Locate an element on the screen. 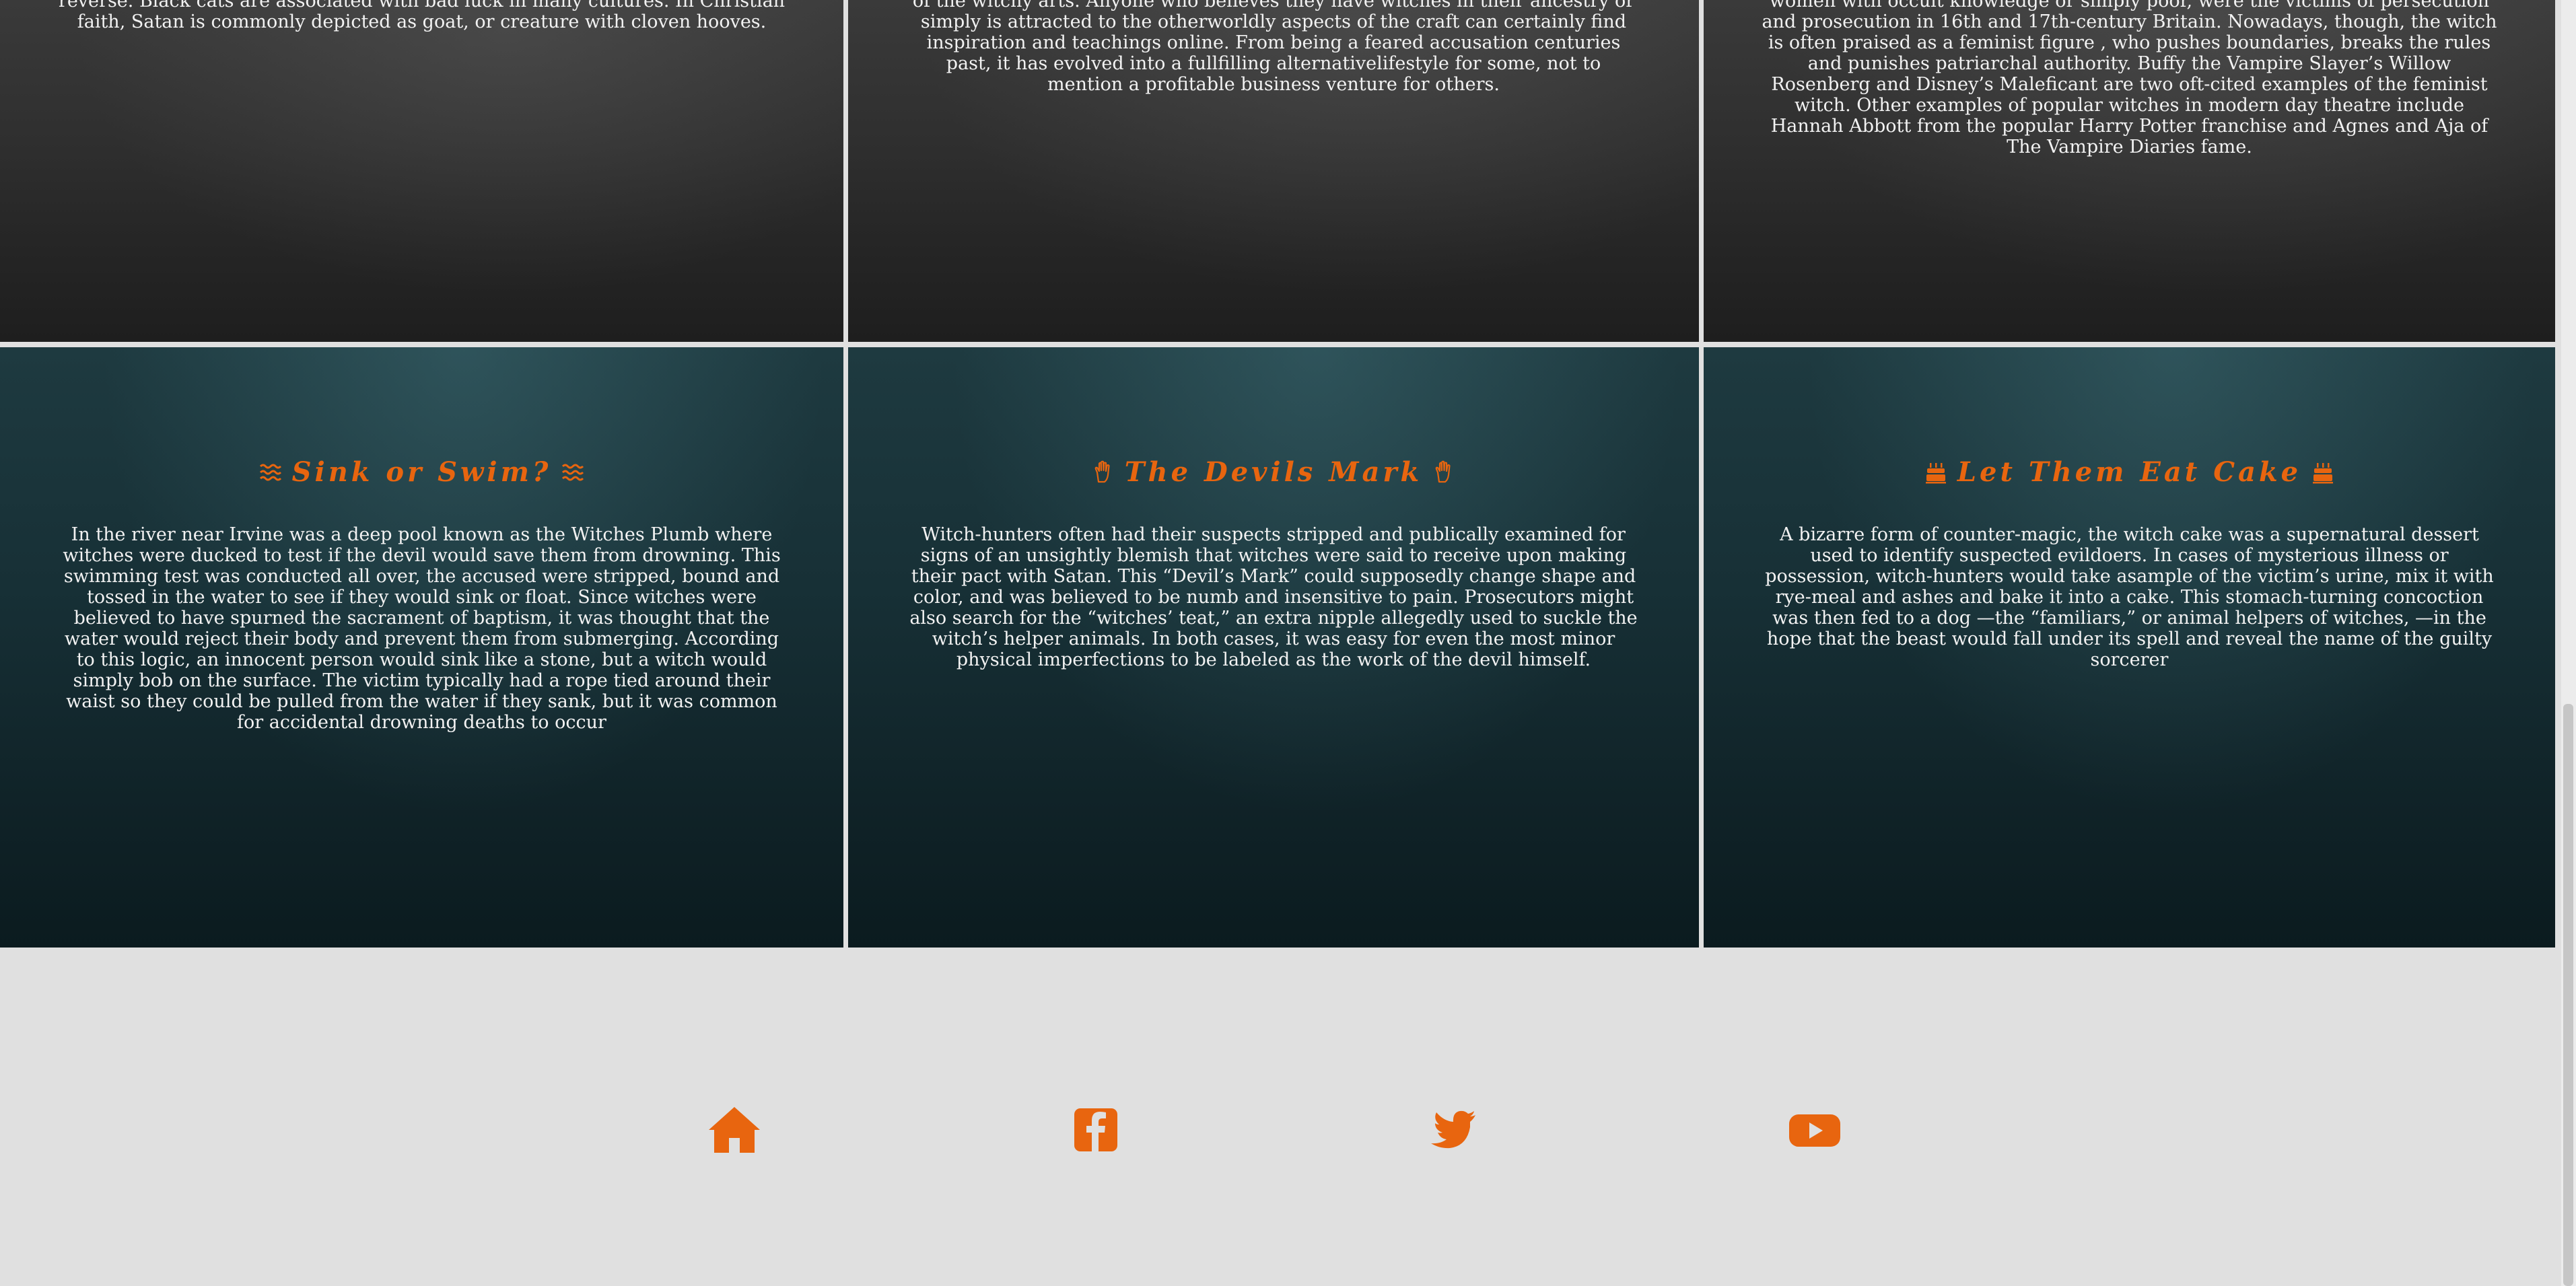 Image resolution: width=2576 pixels, height=1286 pixels. panel-title: The Devils Mark is located at coordinates (1273, 472).